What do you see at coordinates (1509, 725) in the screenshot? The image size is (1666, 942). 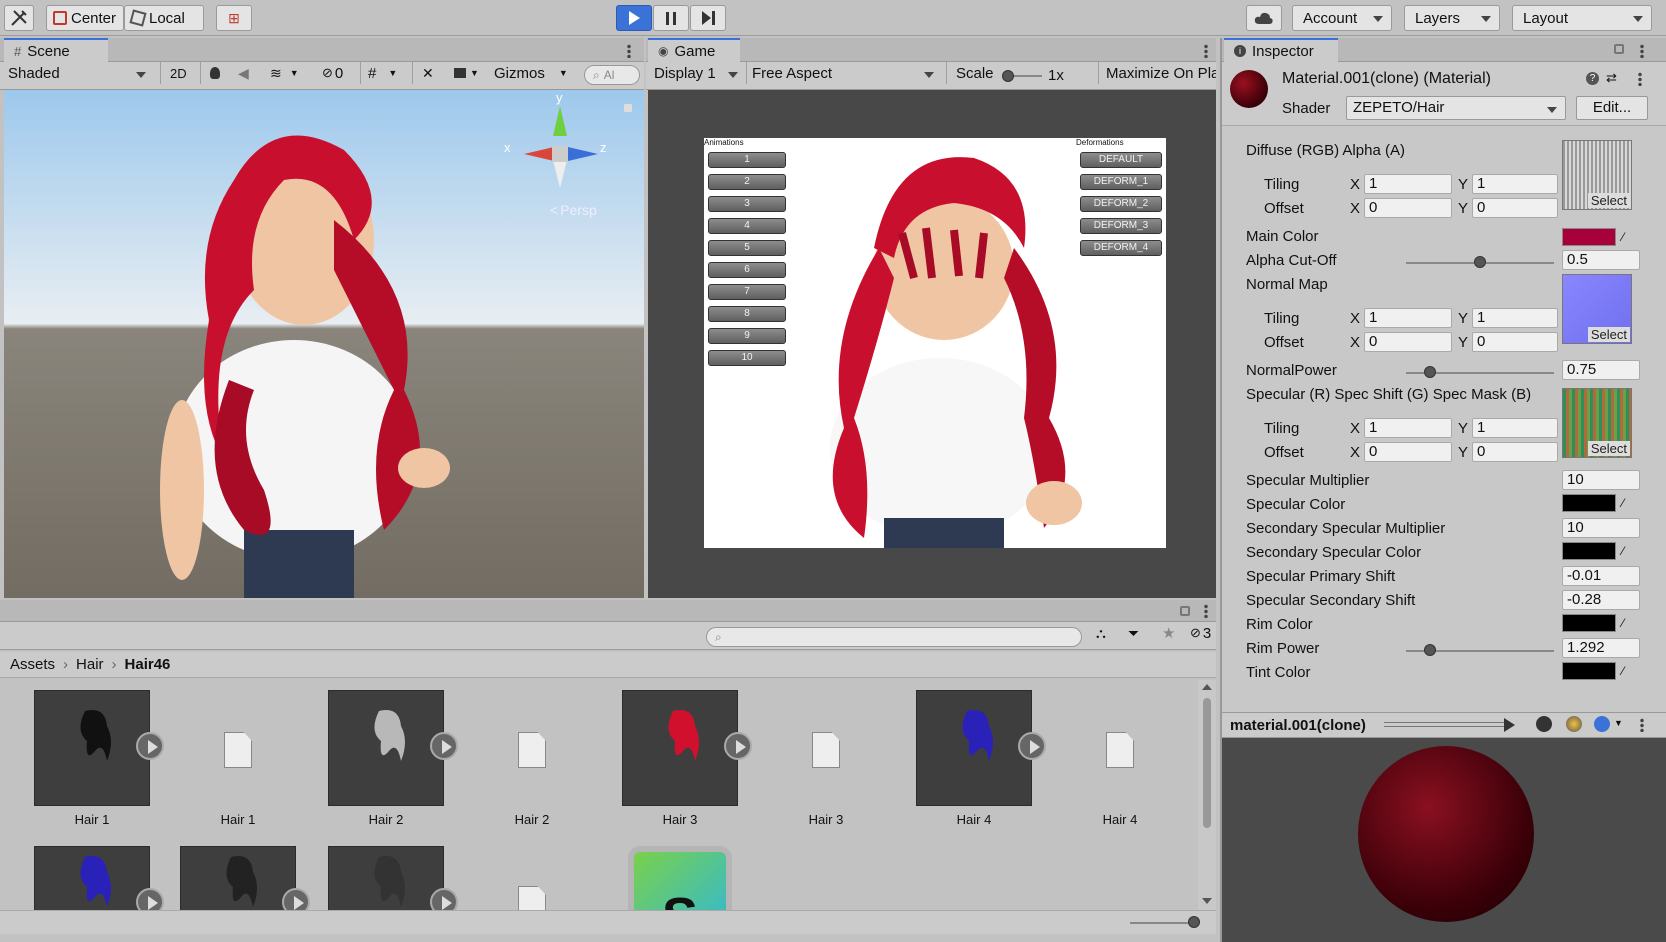 I see `preview-play-button` at bounding box center [1509, 725].